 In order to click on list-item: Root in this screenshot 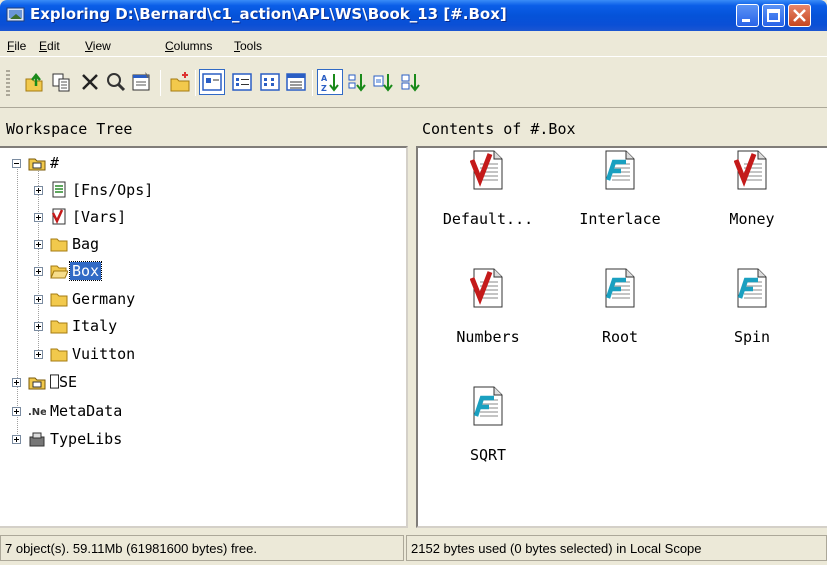, I will do `click(620, 313)`.